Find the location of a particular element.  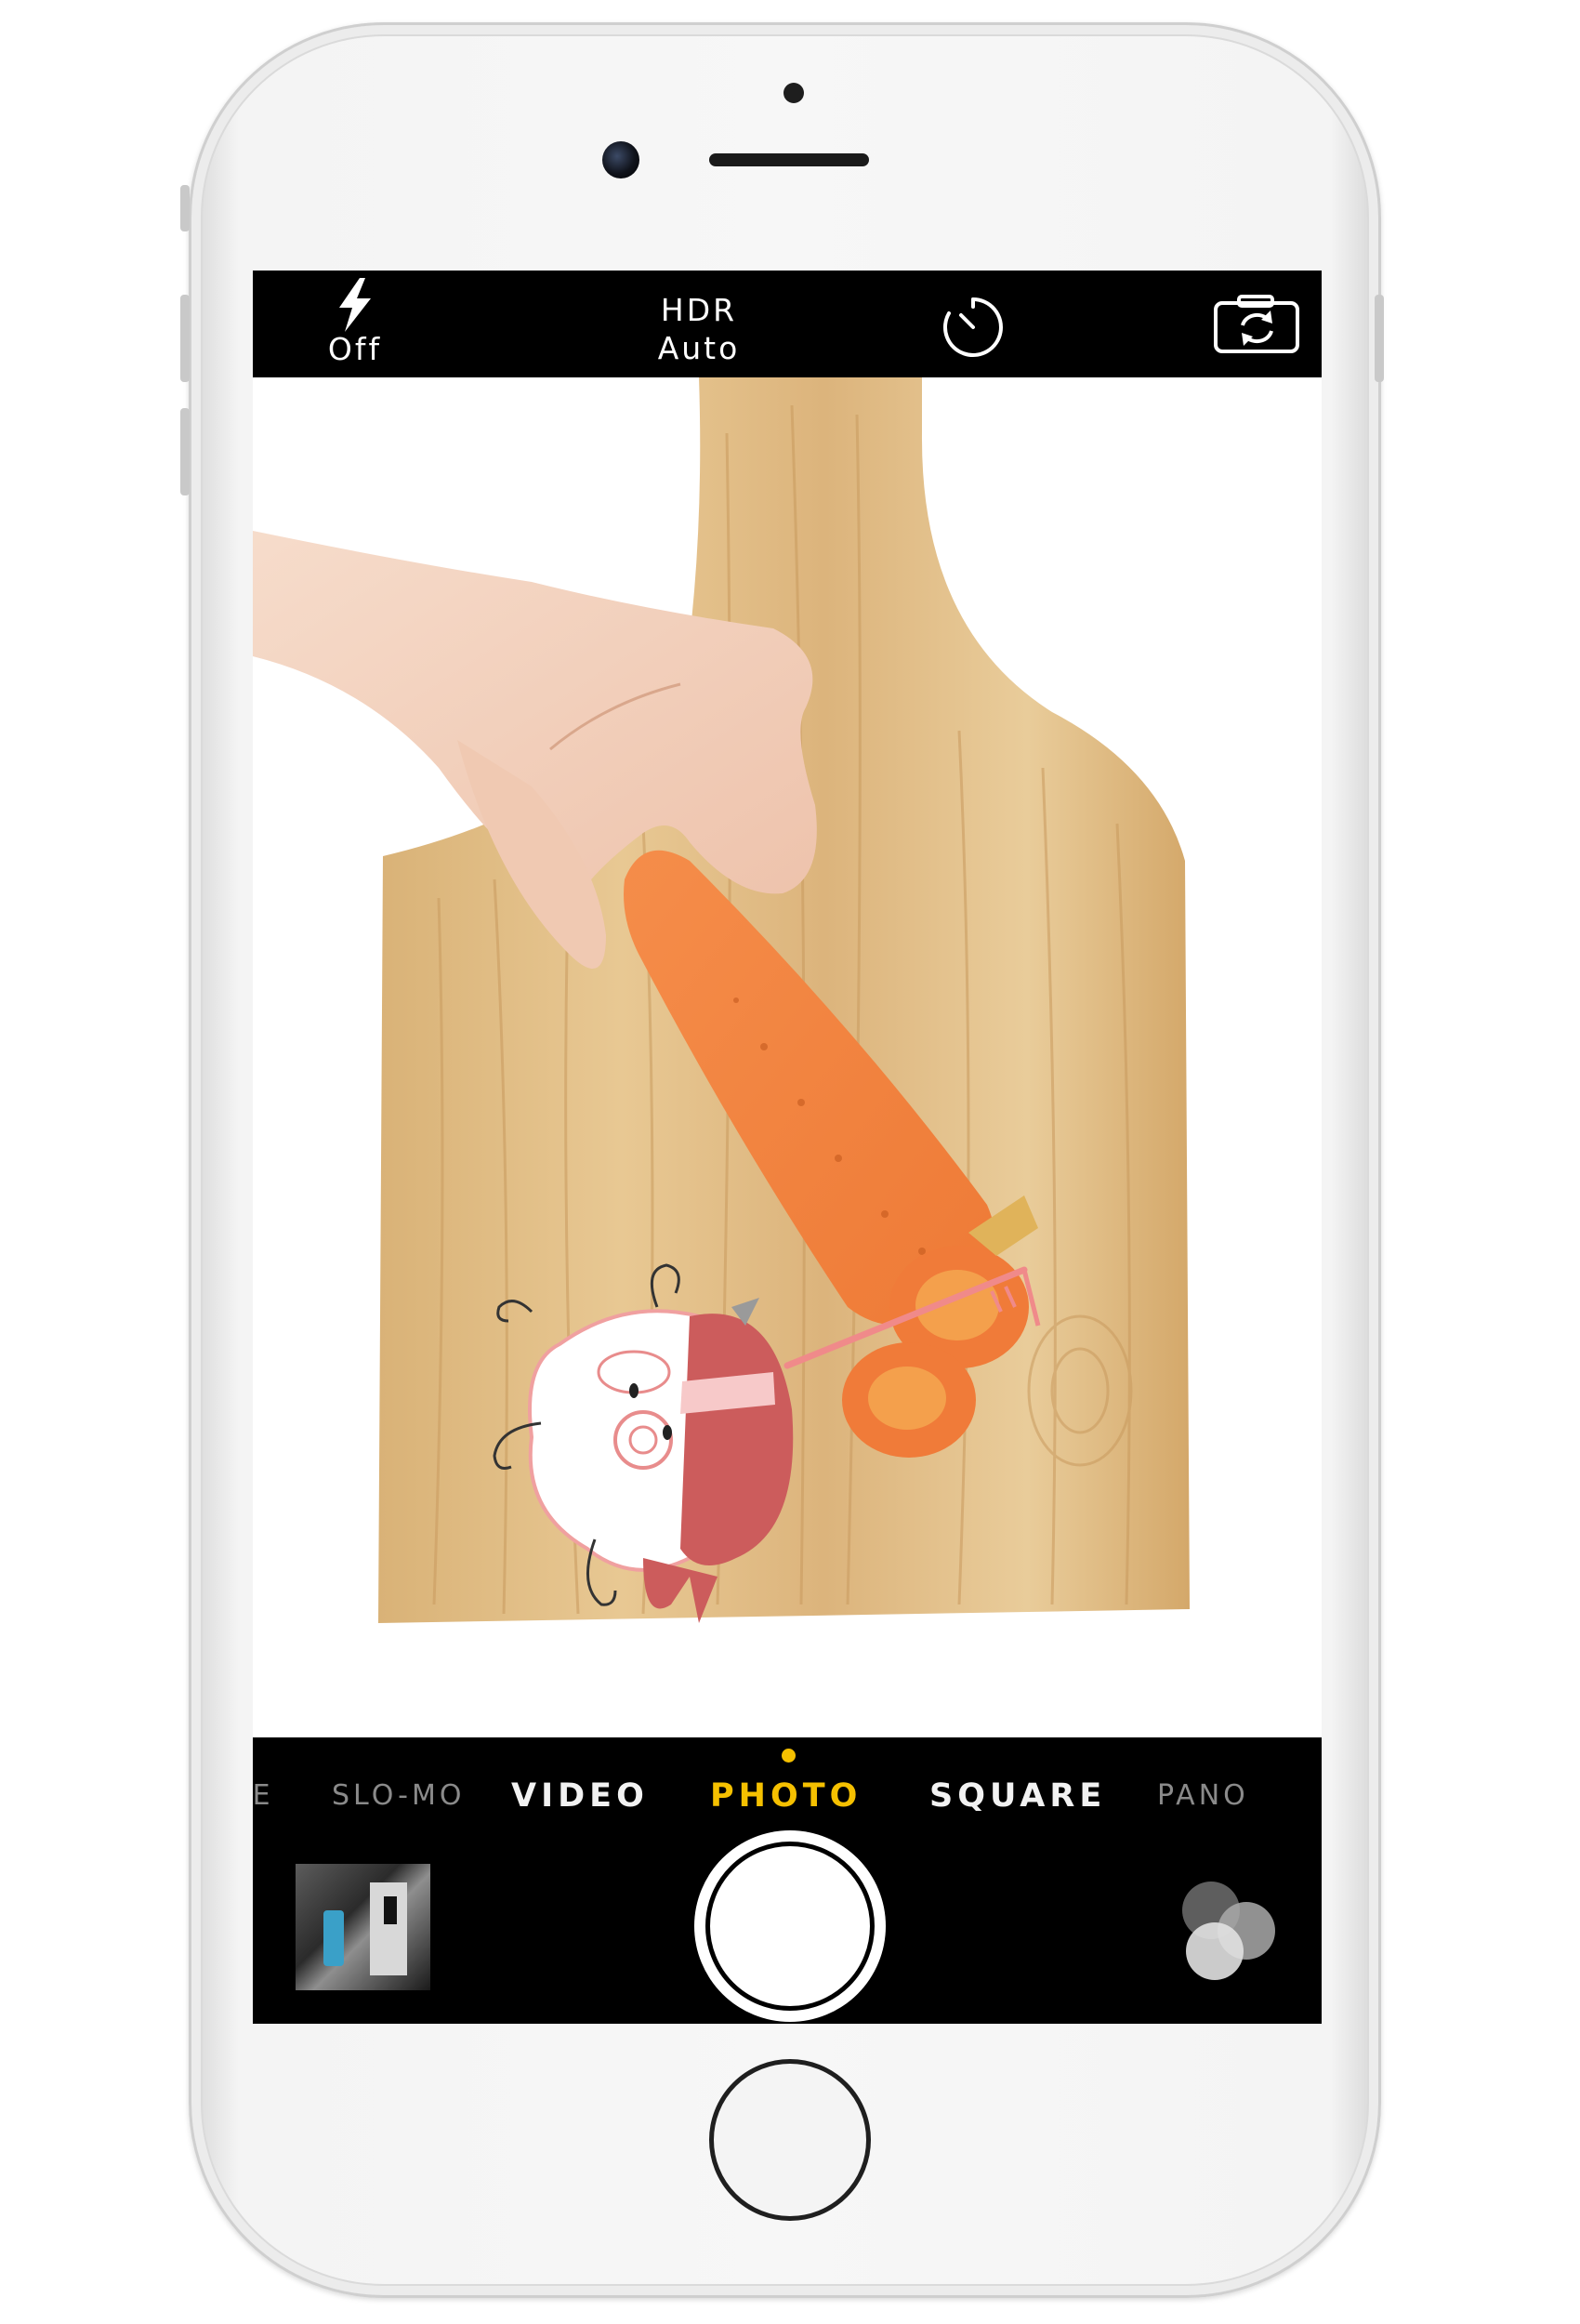

timer-icon is located at coordinates (973, 327).